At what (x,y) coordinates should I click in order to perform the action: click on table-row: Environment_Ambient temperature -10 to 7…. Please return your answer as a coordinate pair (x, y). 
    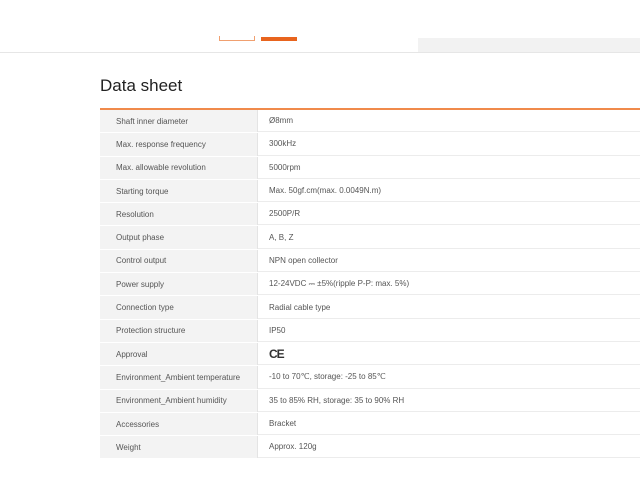
    Looking at the image, I should click on (370, 378).